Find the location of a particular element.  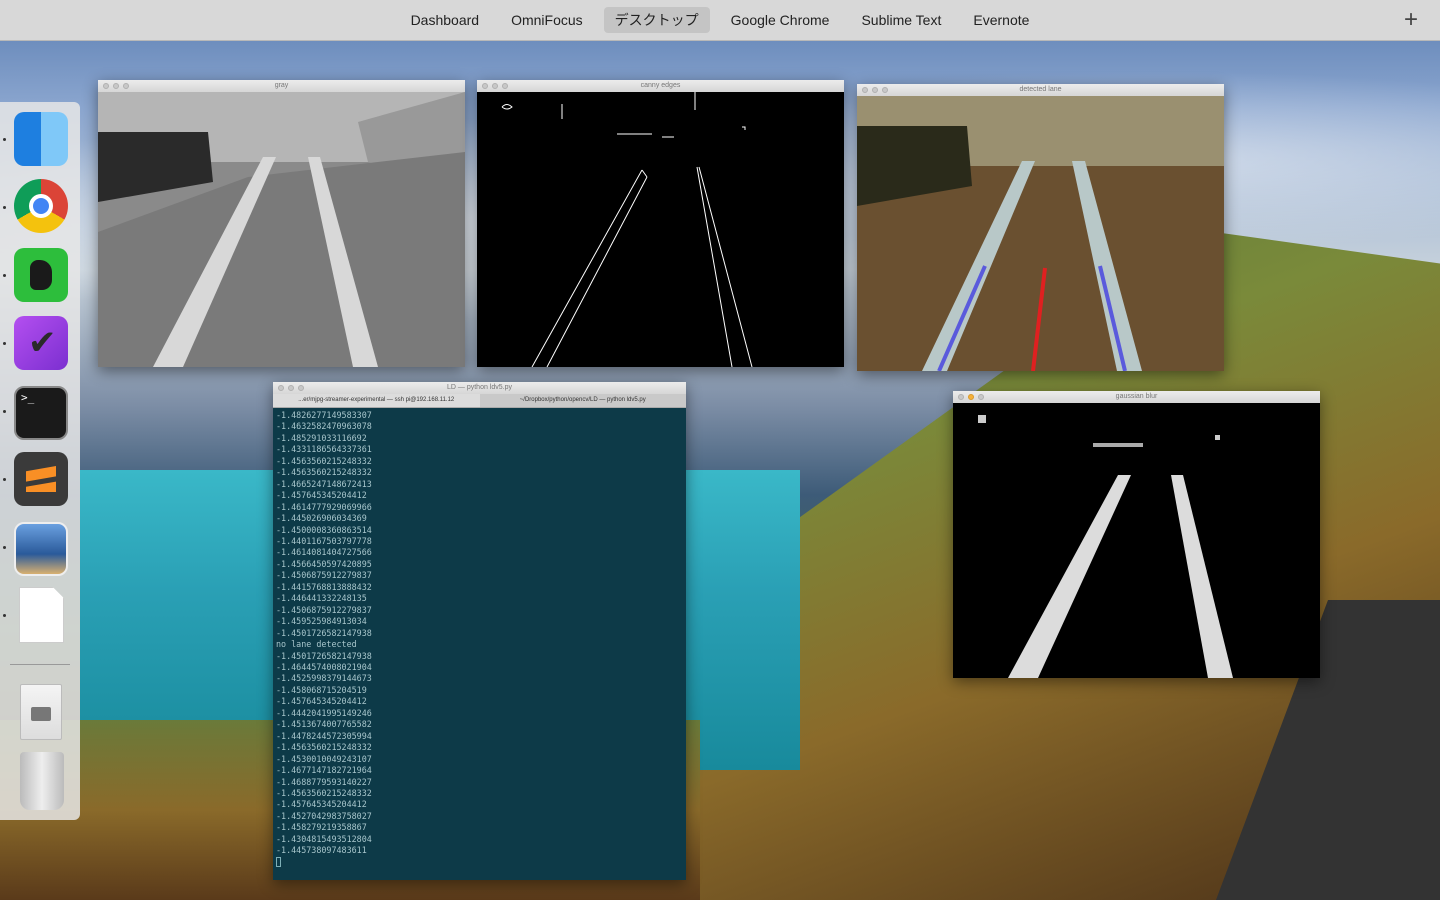

terminal-line: -1.4401167503797778 is located at coordinates (324, 540).